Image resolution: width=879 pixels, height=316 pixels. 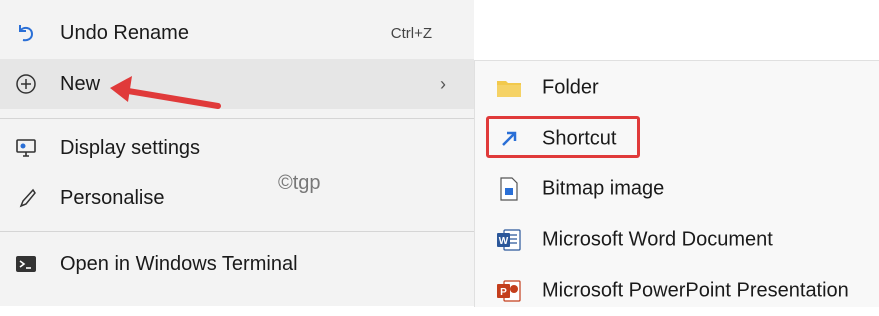 What do you see at coordinates (677, 88) in the screenshot?
I see `submenu-item-folder: Folder` at bounding box center [677, 88].